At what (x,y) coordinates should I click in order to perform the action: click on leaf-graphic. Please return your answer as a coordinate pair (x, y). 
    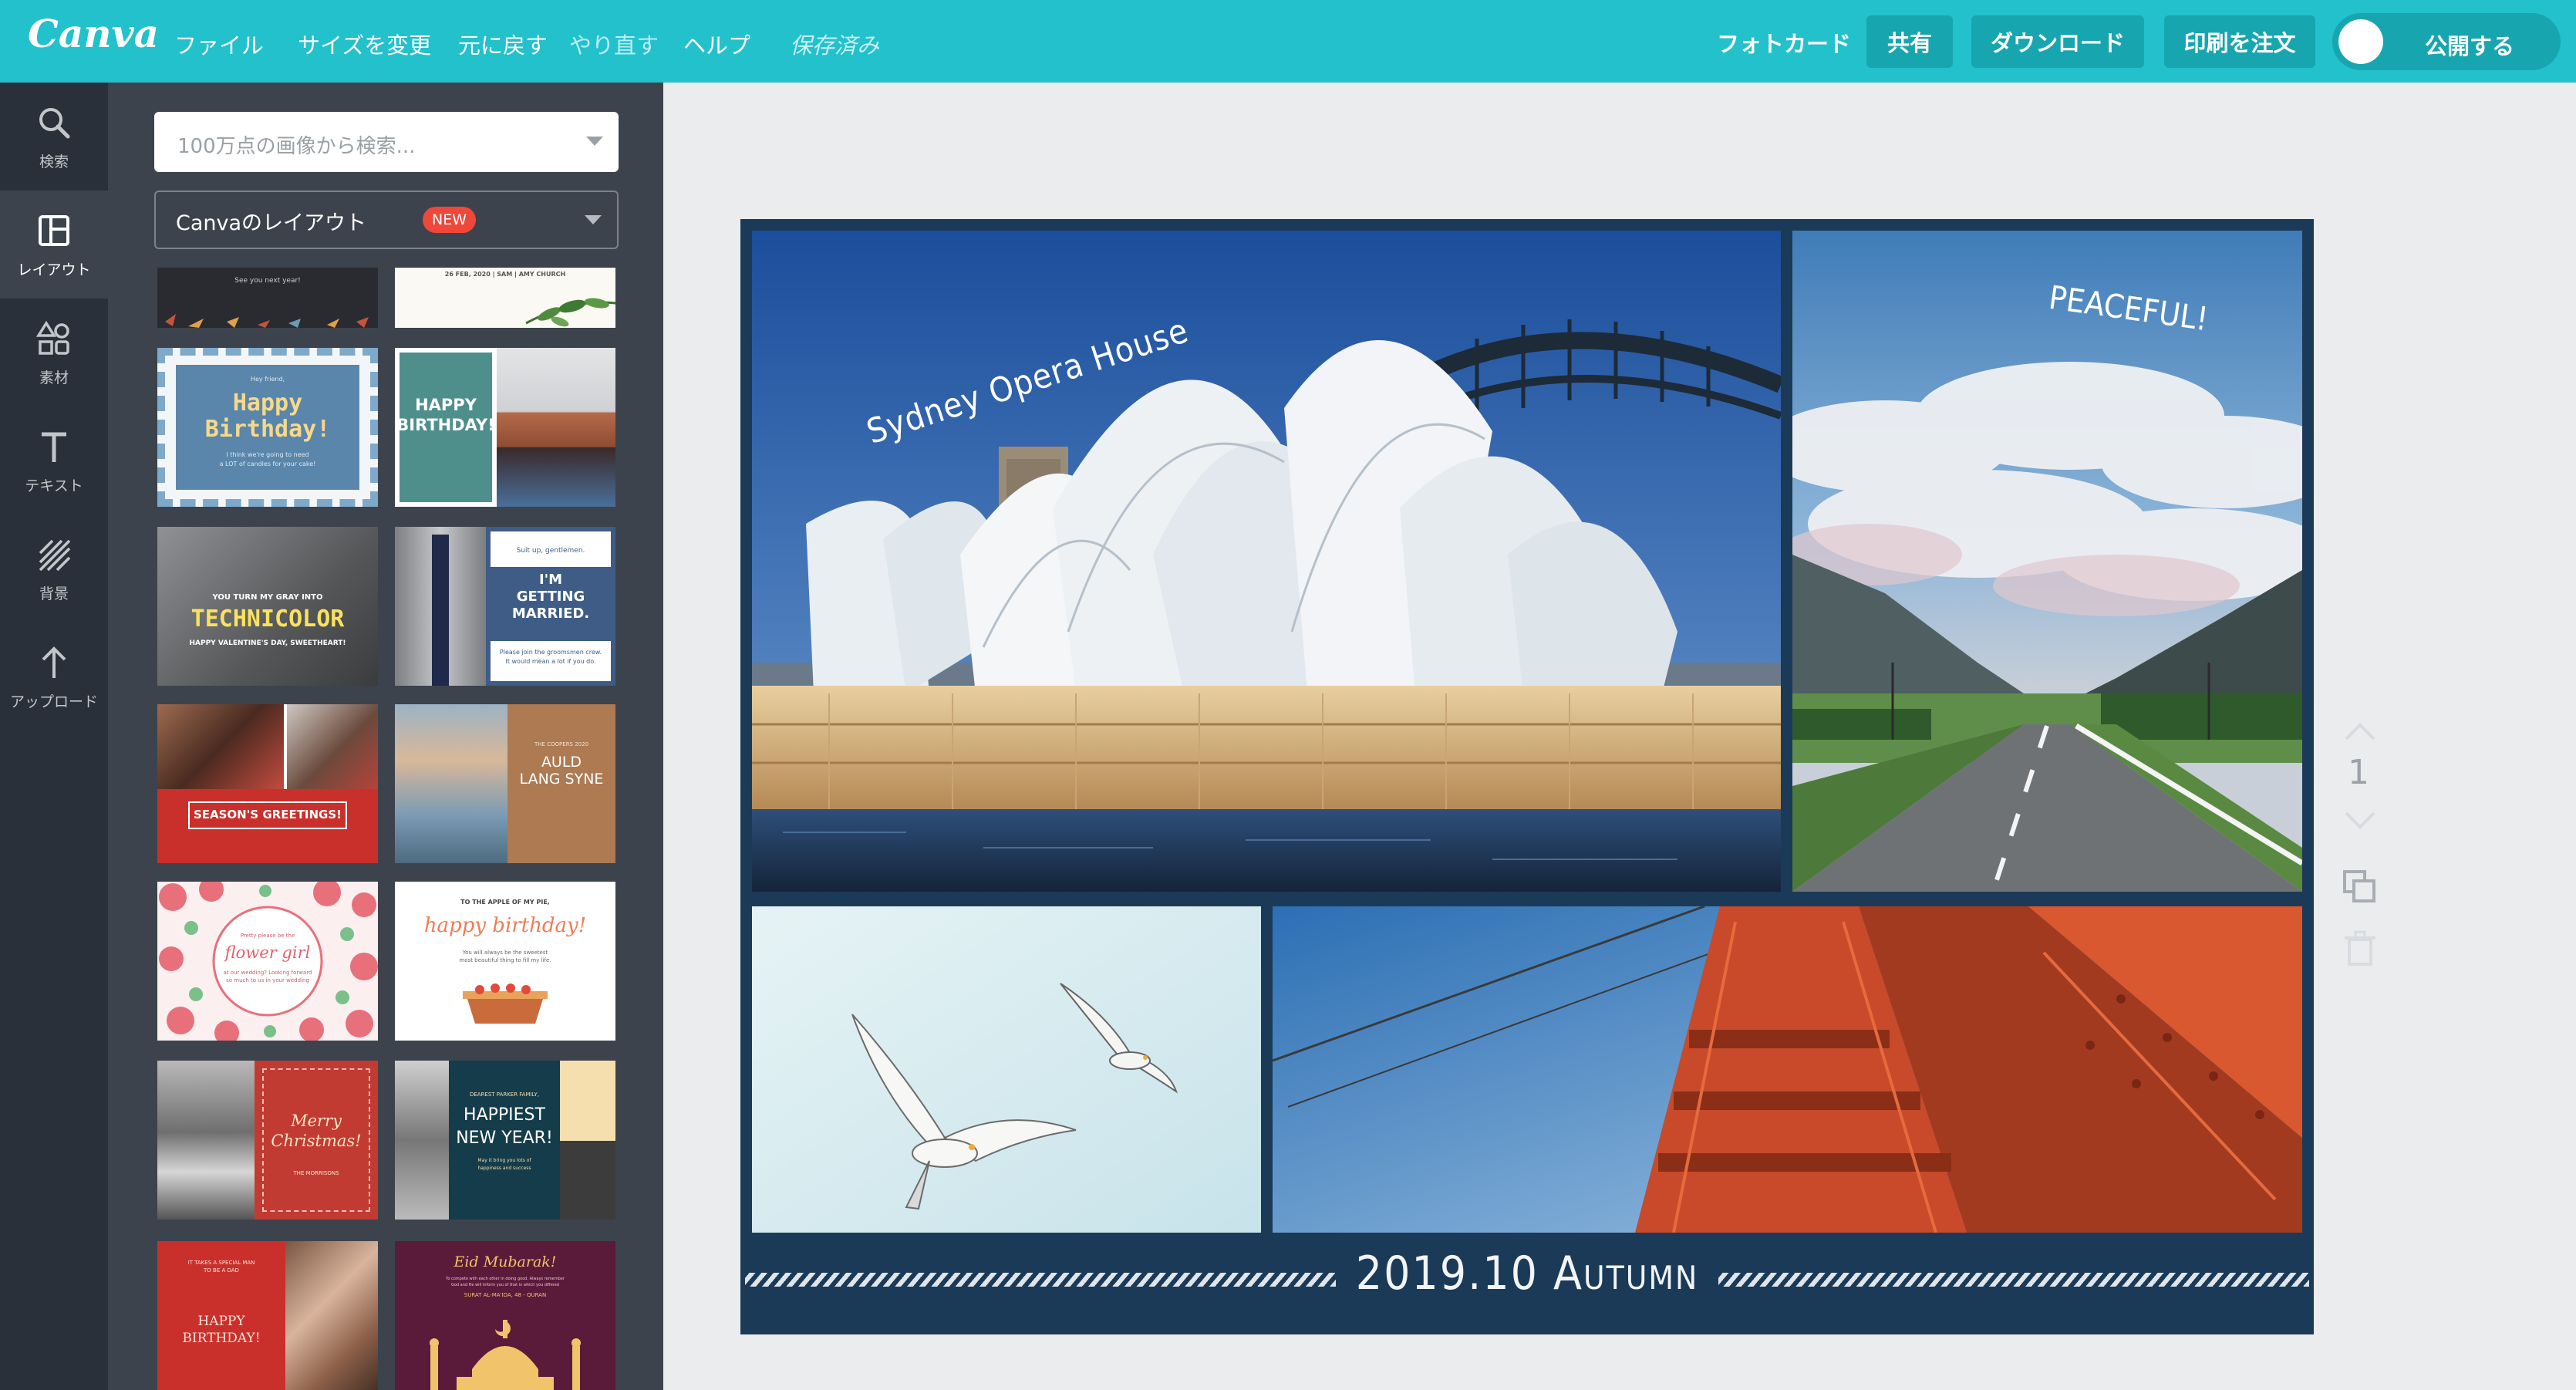
    Looking at the image, I should click on (570, 312).